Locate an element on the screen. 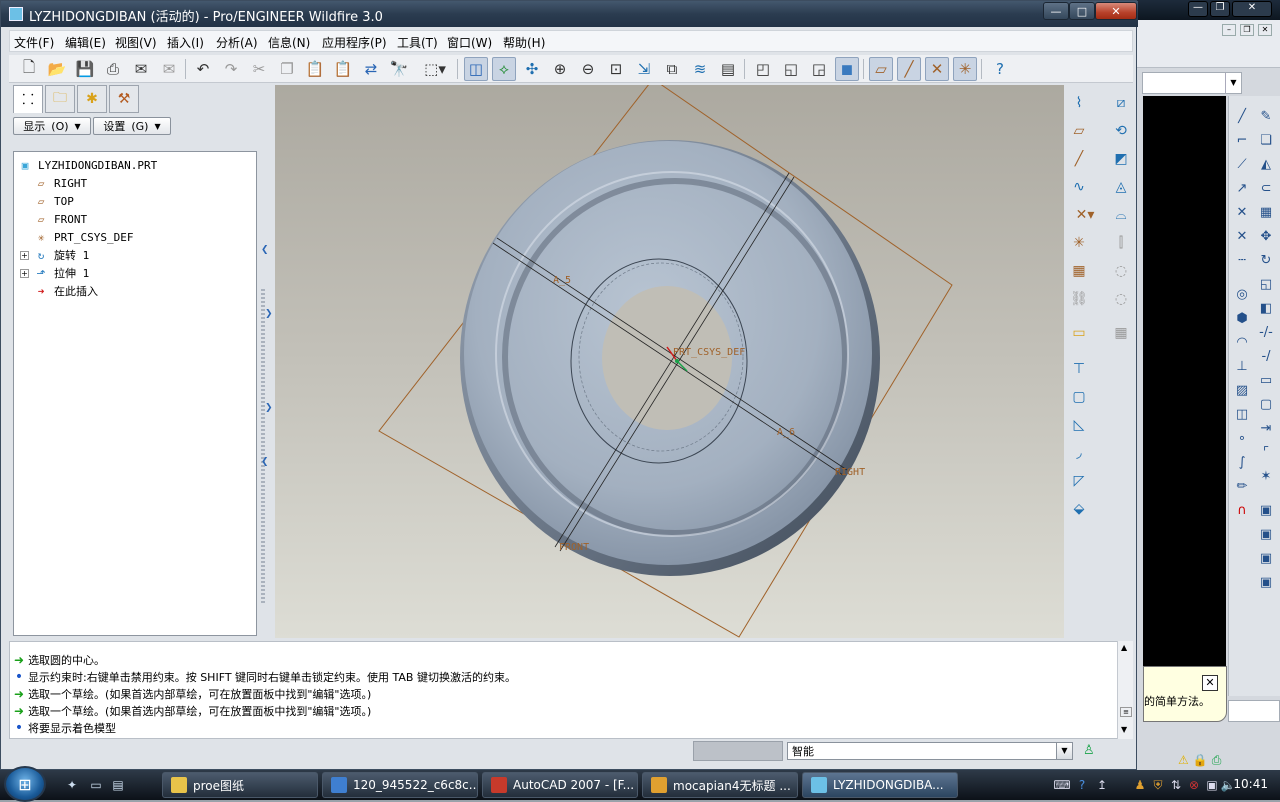 The height and width of the screenshot is (802, 1280). extrude-tool-icon: ◩ is located at coordinates (1121, 159).